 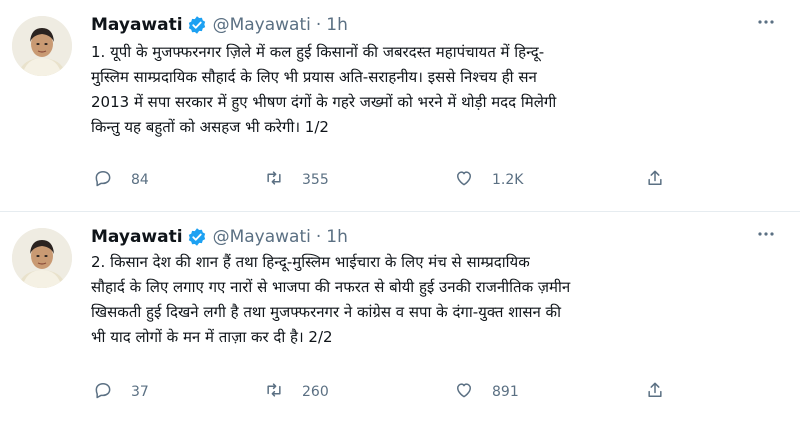 What do you see at coordinates (140, 392) in the screenshot?
I see `reply-count: 37` at bounding box center [140, 392].